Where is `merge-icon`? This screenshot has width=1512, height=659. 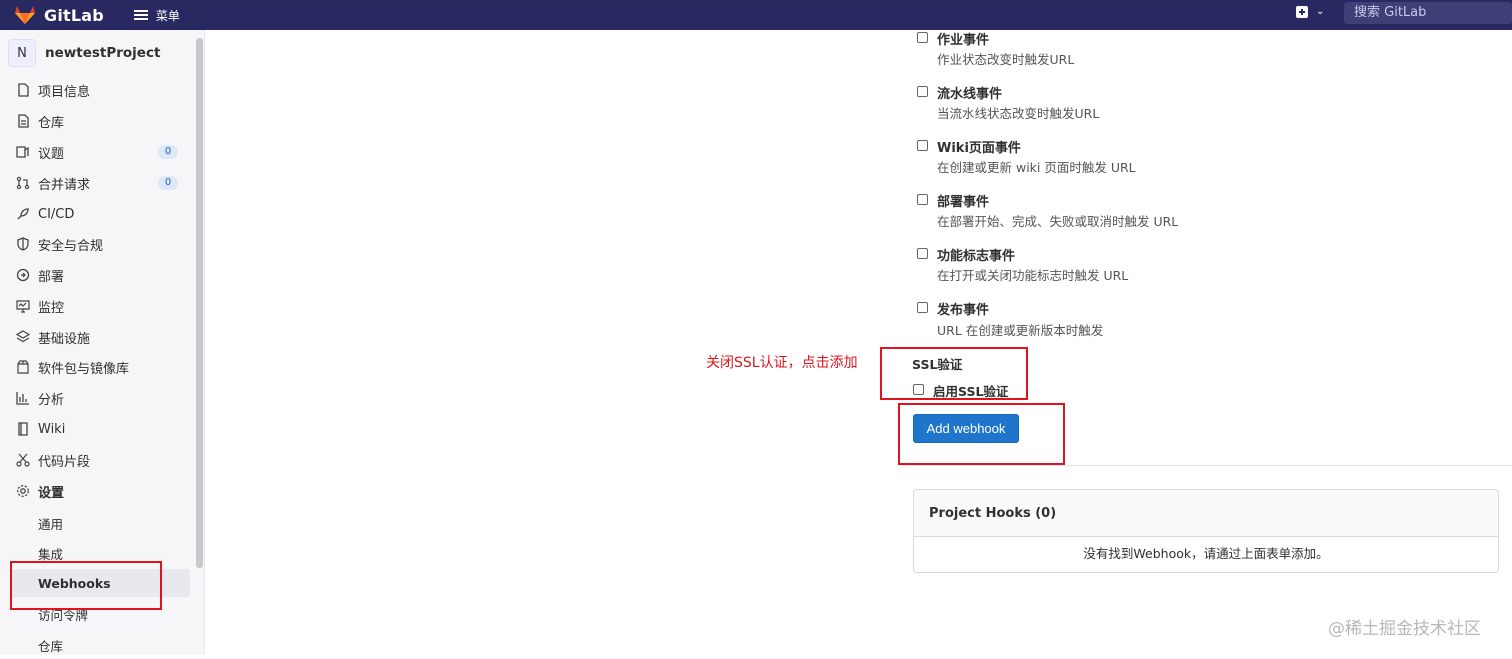
merge-icon is located at coordinates (23, 183).